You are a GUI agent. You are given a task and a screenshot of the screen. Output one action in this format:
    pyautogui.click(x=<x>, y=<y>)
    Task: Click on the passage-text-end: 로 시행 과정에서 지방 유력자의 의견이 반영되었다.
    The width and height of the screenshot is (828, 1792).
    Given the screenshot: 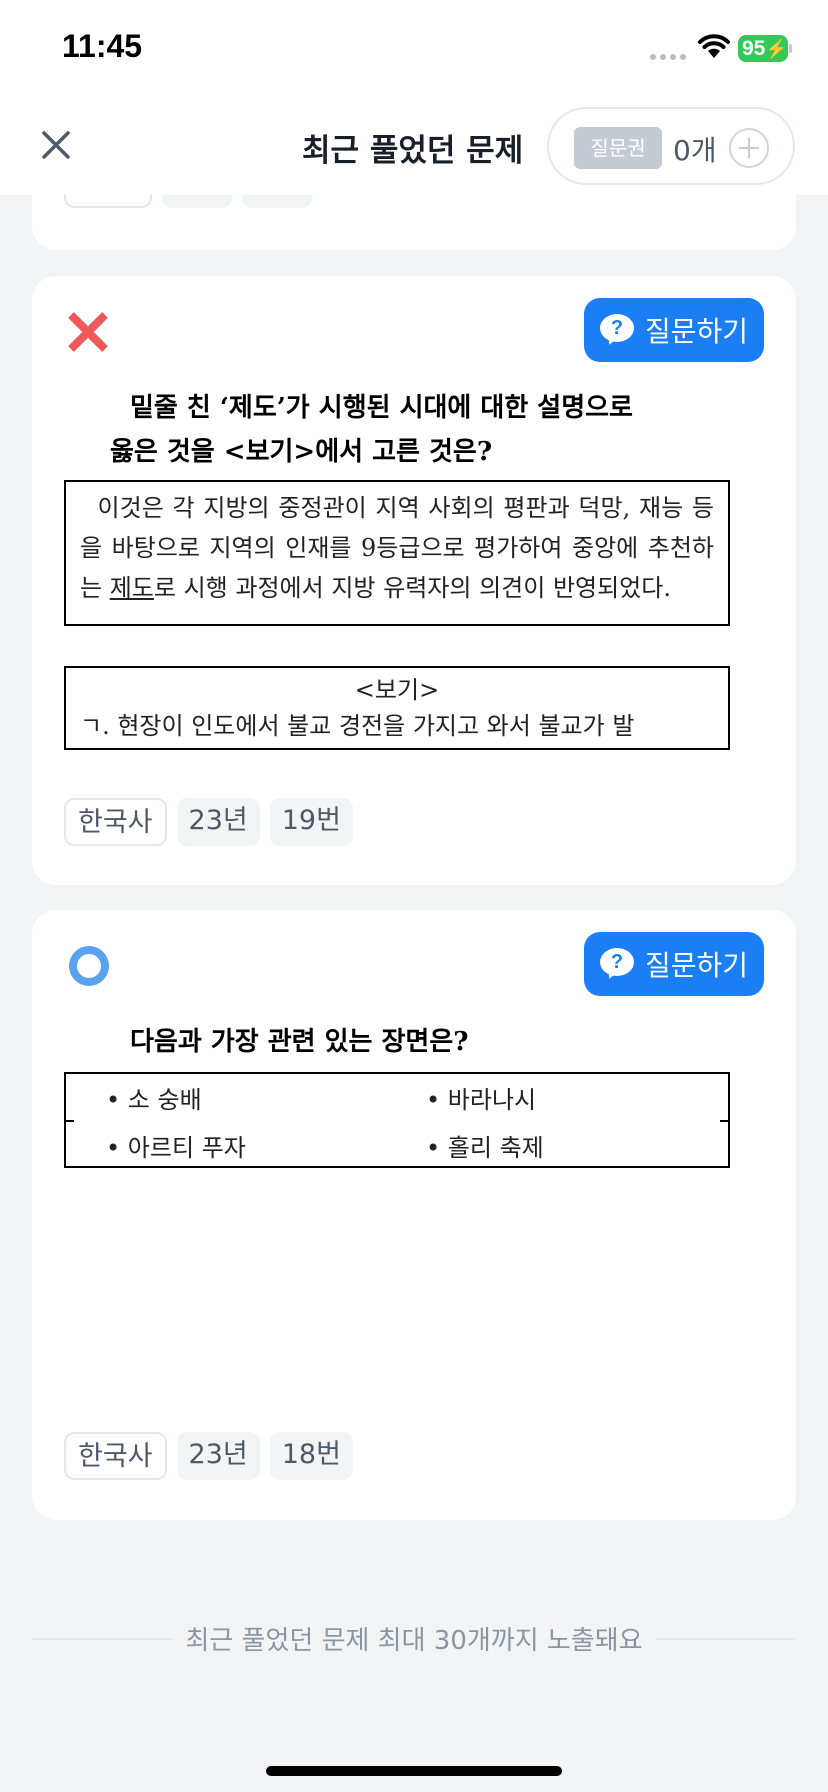 What is the action you would take?
    pyautogui.click(x=412, y=588)
    